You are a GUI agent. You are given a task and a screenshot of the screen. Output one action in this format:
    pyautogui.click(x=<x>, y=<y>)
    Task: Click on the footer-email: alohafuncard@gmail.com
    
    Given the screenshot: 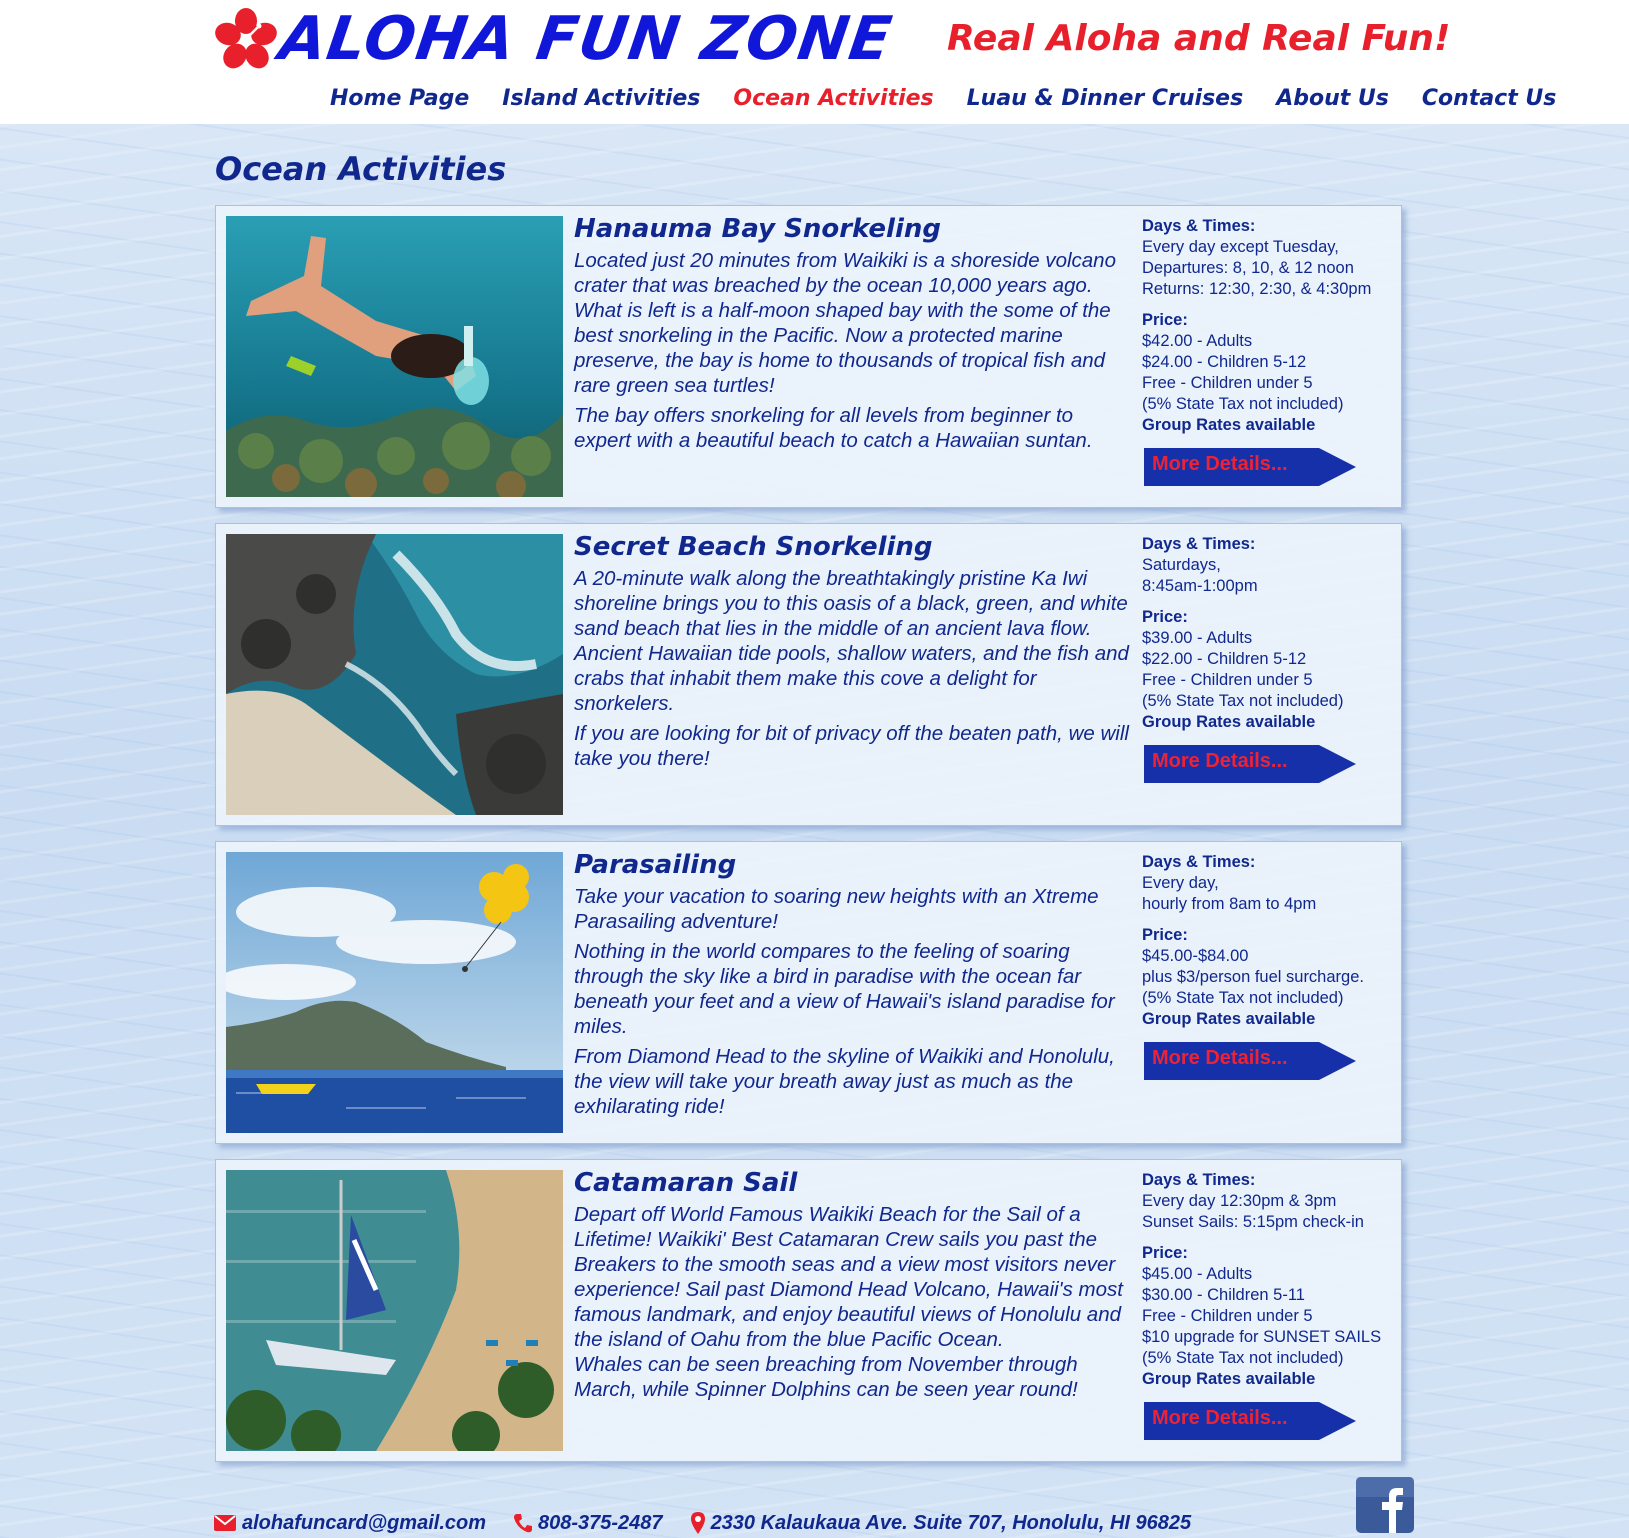 What is the action you would take?
    pyautogui.click(x=350, y=1523)
    